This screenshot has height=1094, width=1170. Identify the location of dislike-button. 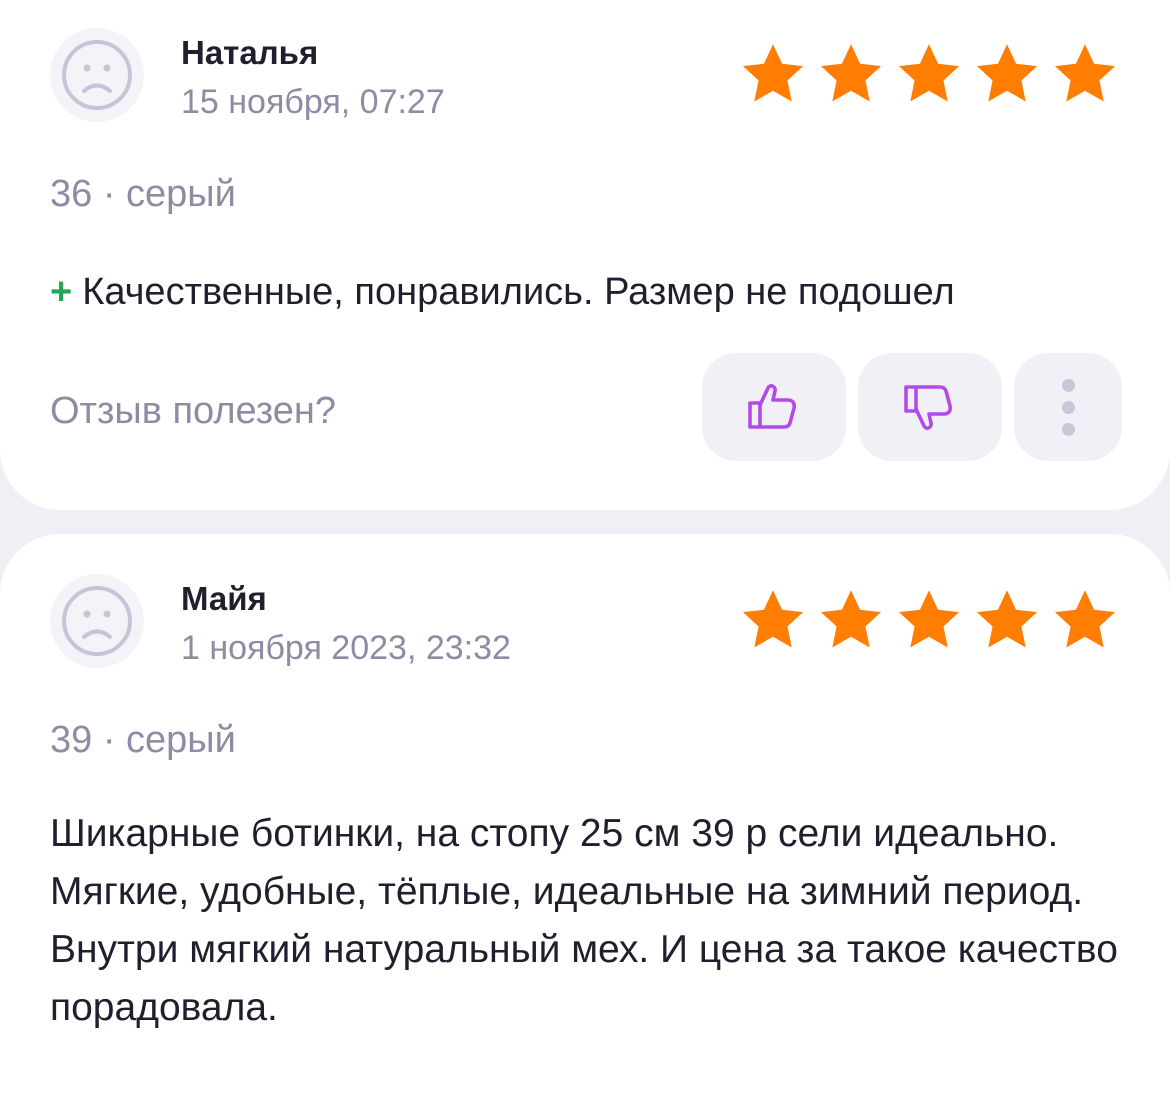
(930, 407).